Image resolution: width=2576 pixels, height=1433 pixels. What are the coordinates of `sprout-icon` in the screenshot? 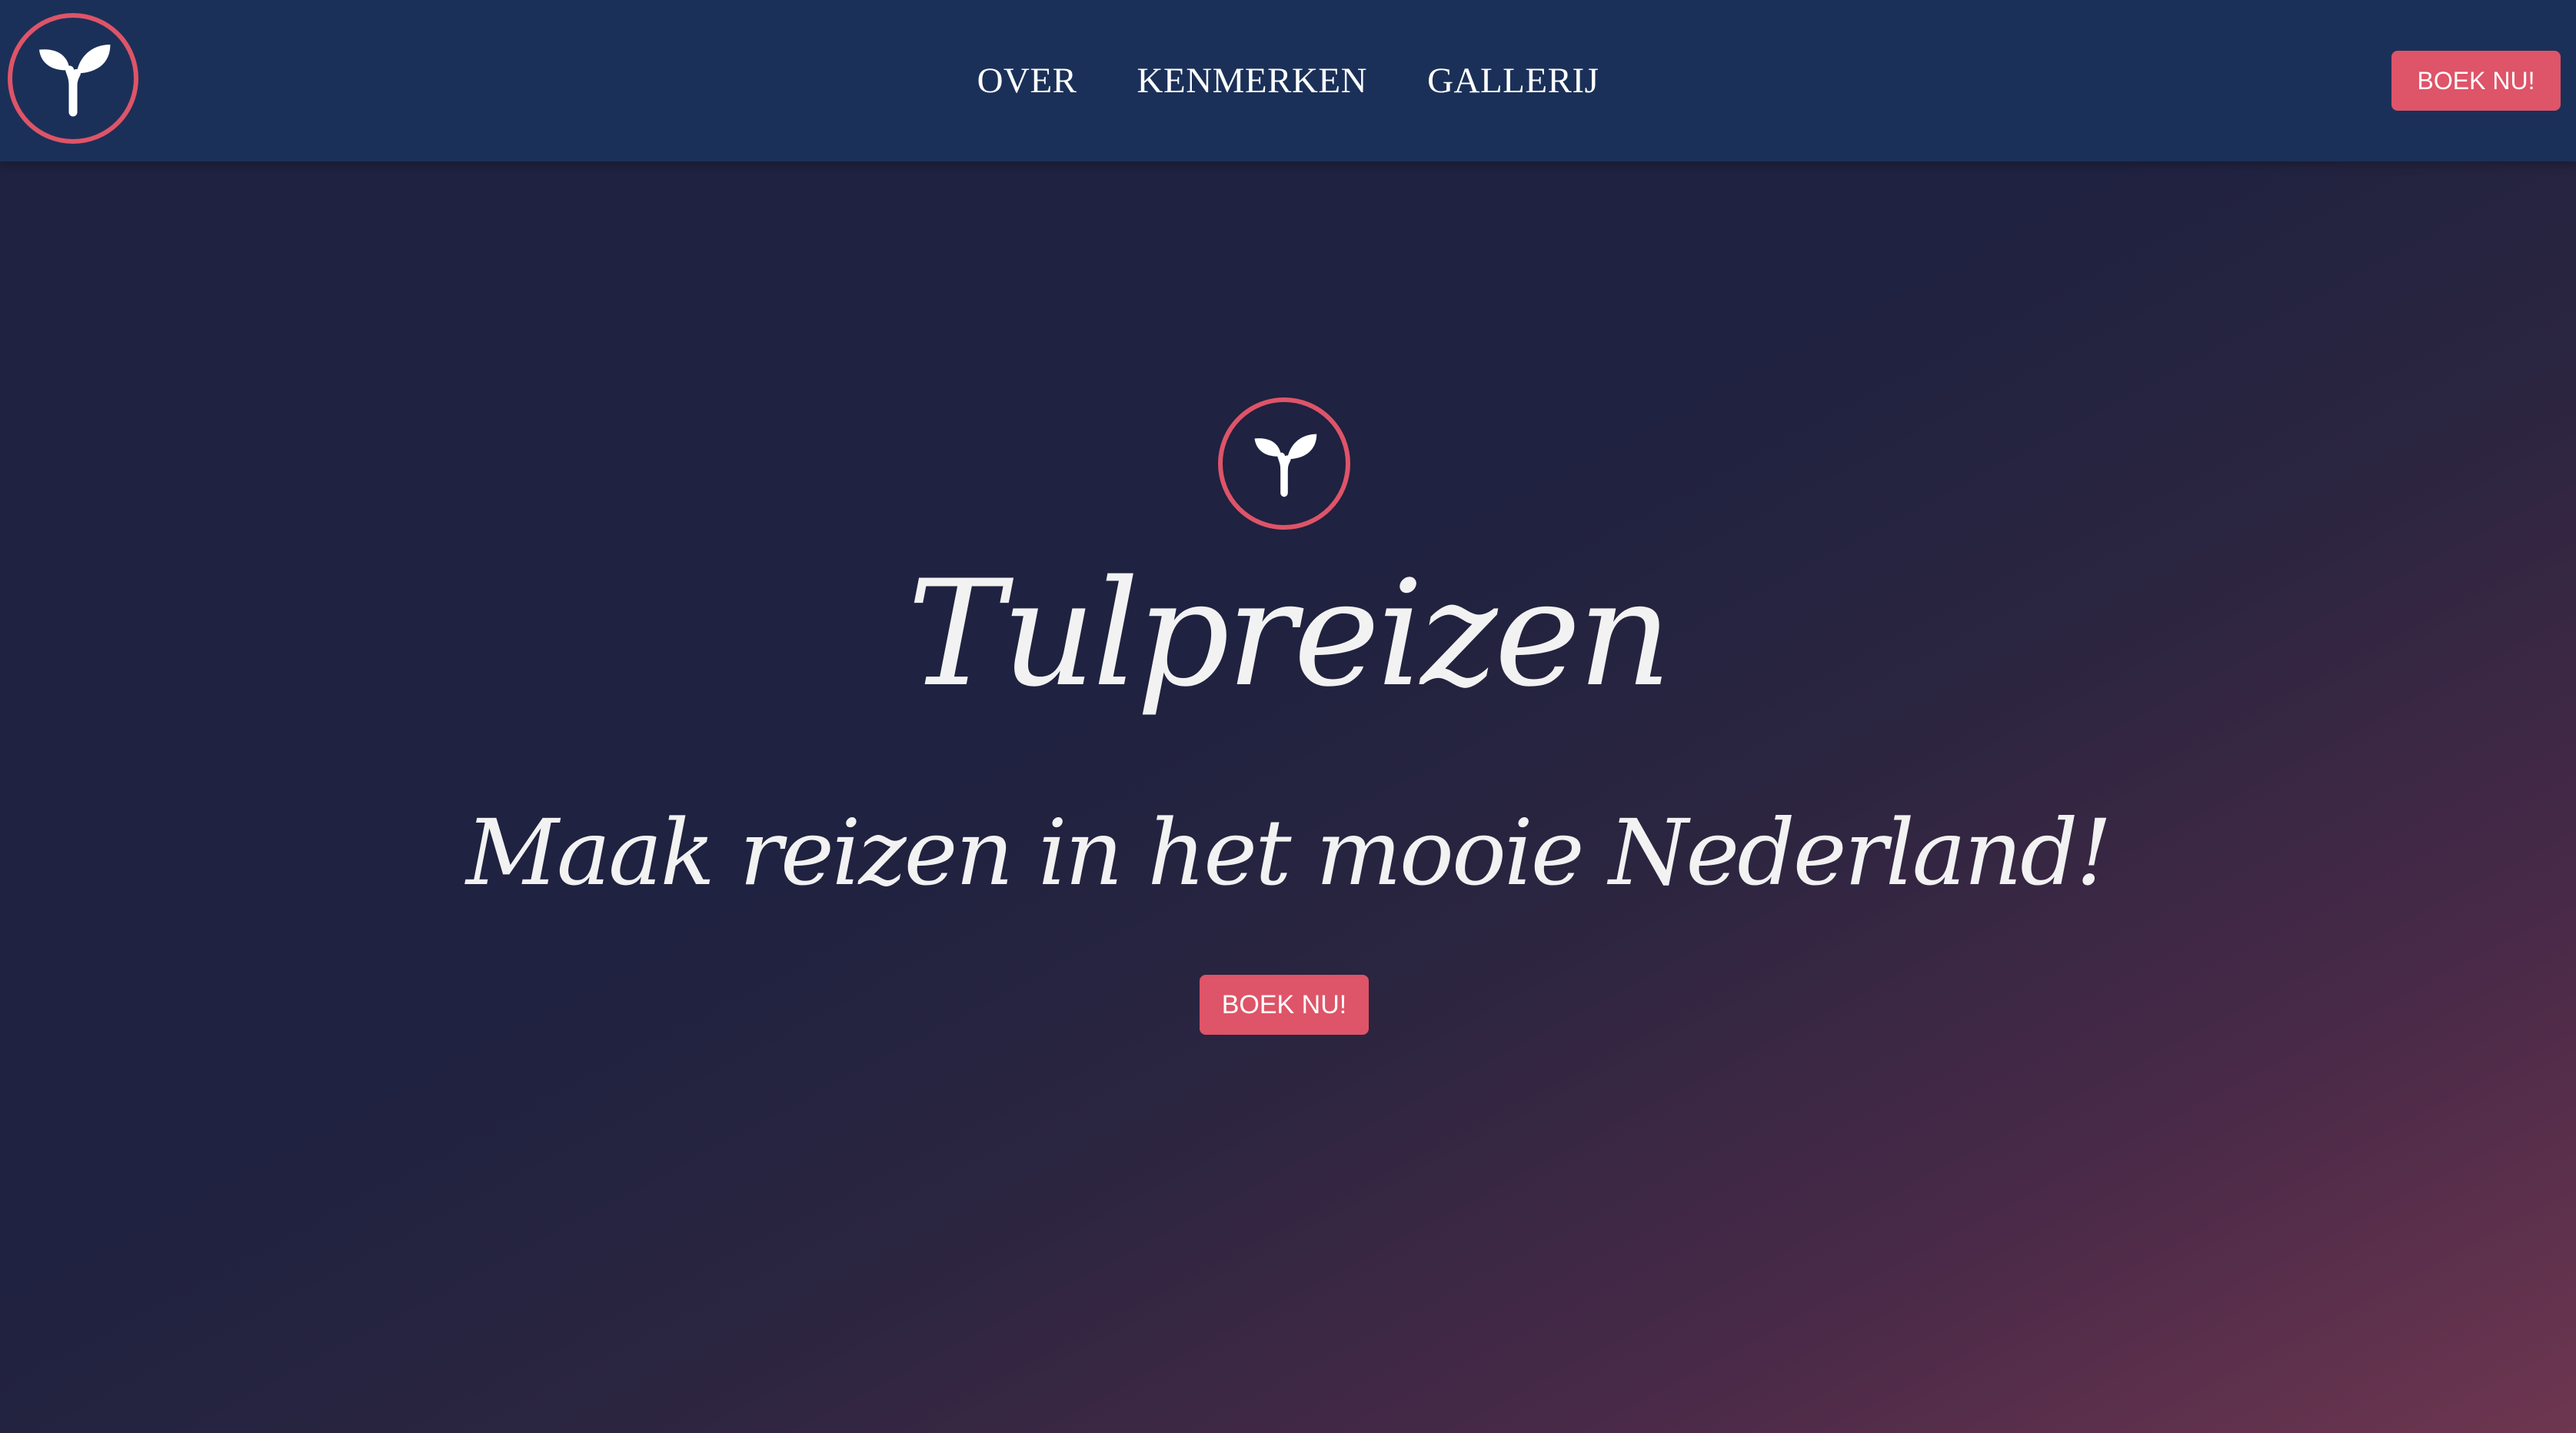 It's located at (1285, 466).